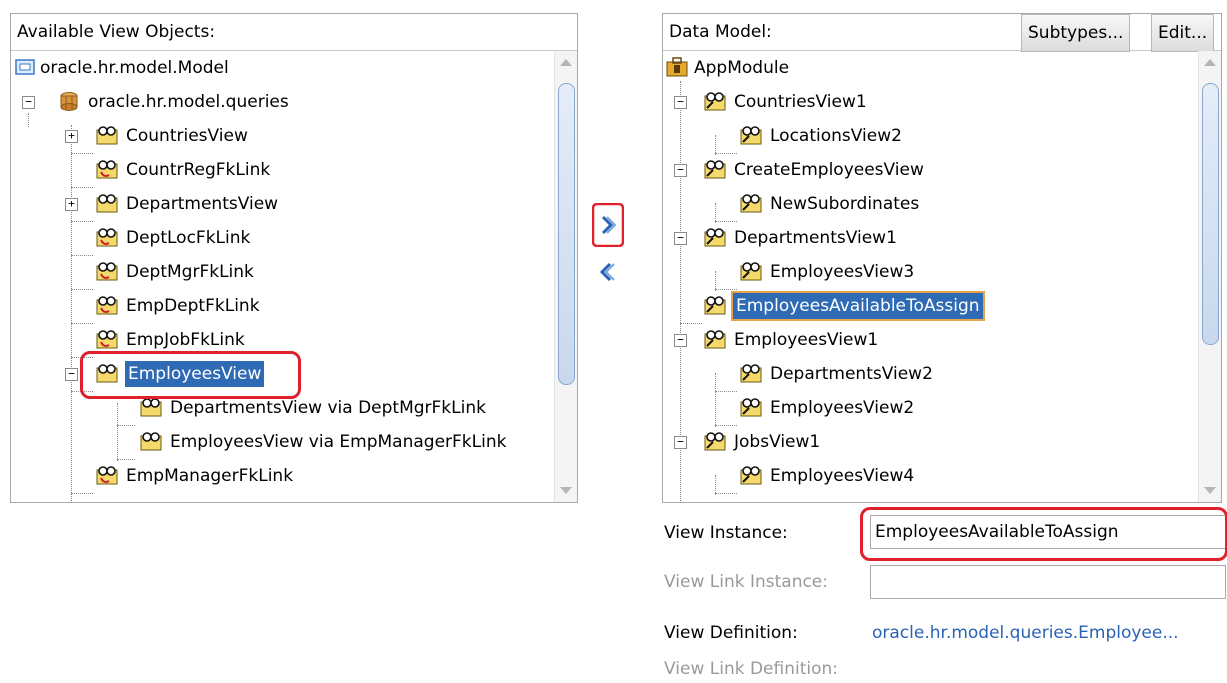 The image size is (1227, 683). What do you see at coordinates (815, 238) in the screenshot?
I see `tree-item-label: DepartmentsView1` at bounding box center [815, 238].